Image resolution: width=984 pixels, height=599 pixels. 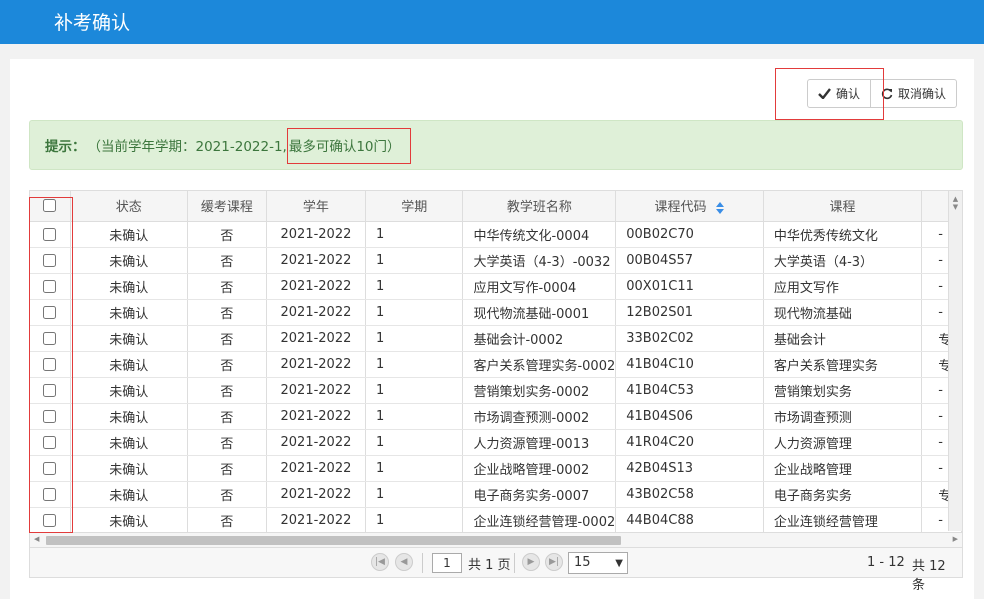 What do you see at coordinates (380, 562) in the screenshot?
I see `first-page-button: |◀` at bounding box center [380, 562].